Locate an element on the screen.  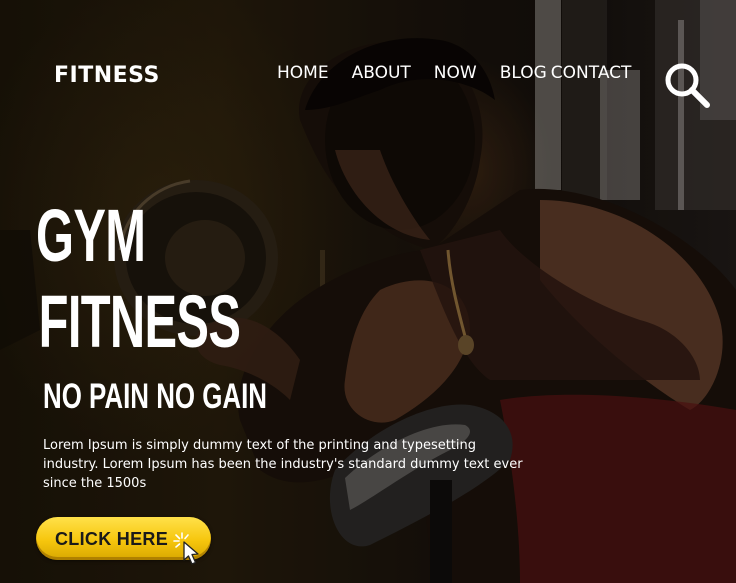
nav-item-blog: BLOG is located at coordinates (523, 73).